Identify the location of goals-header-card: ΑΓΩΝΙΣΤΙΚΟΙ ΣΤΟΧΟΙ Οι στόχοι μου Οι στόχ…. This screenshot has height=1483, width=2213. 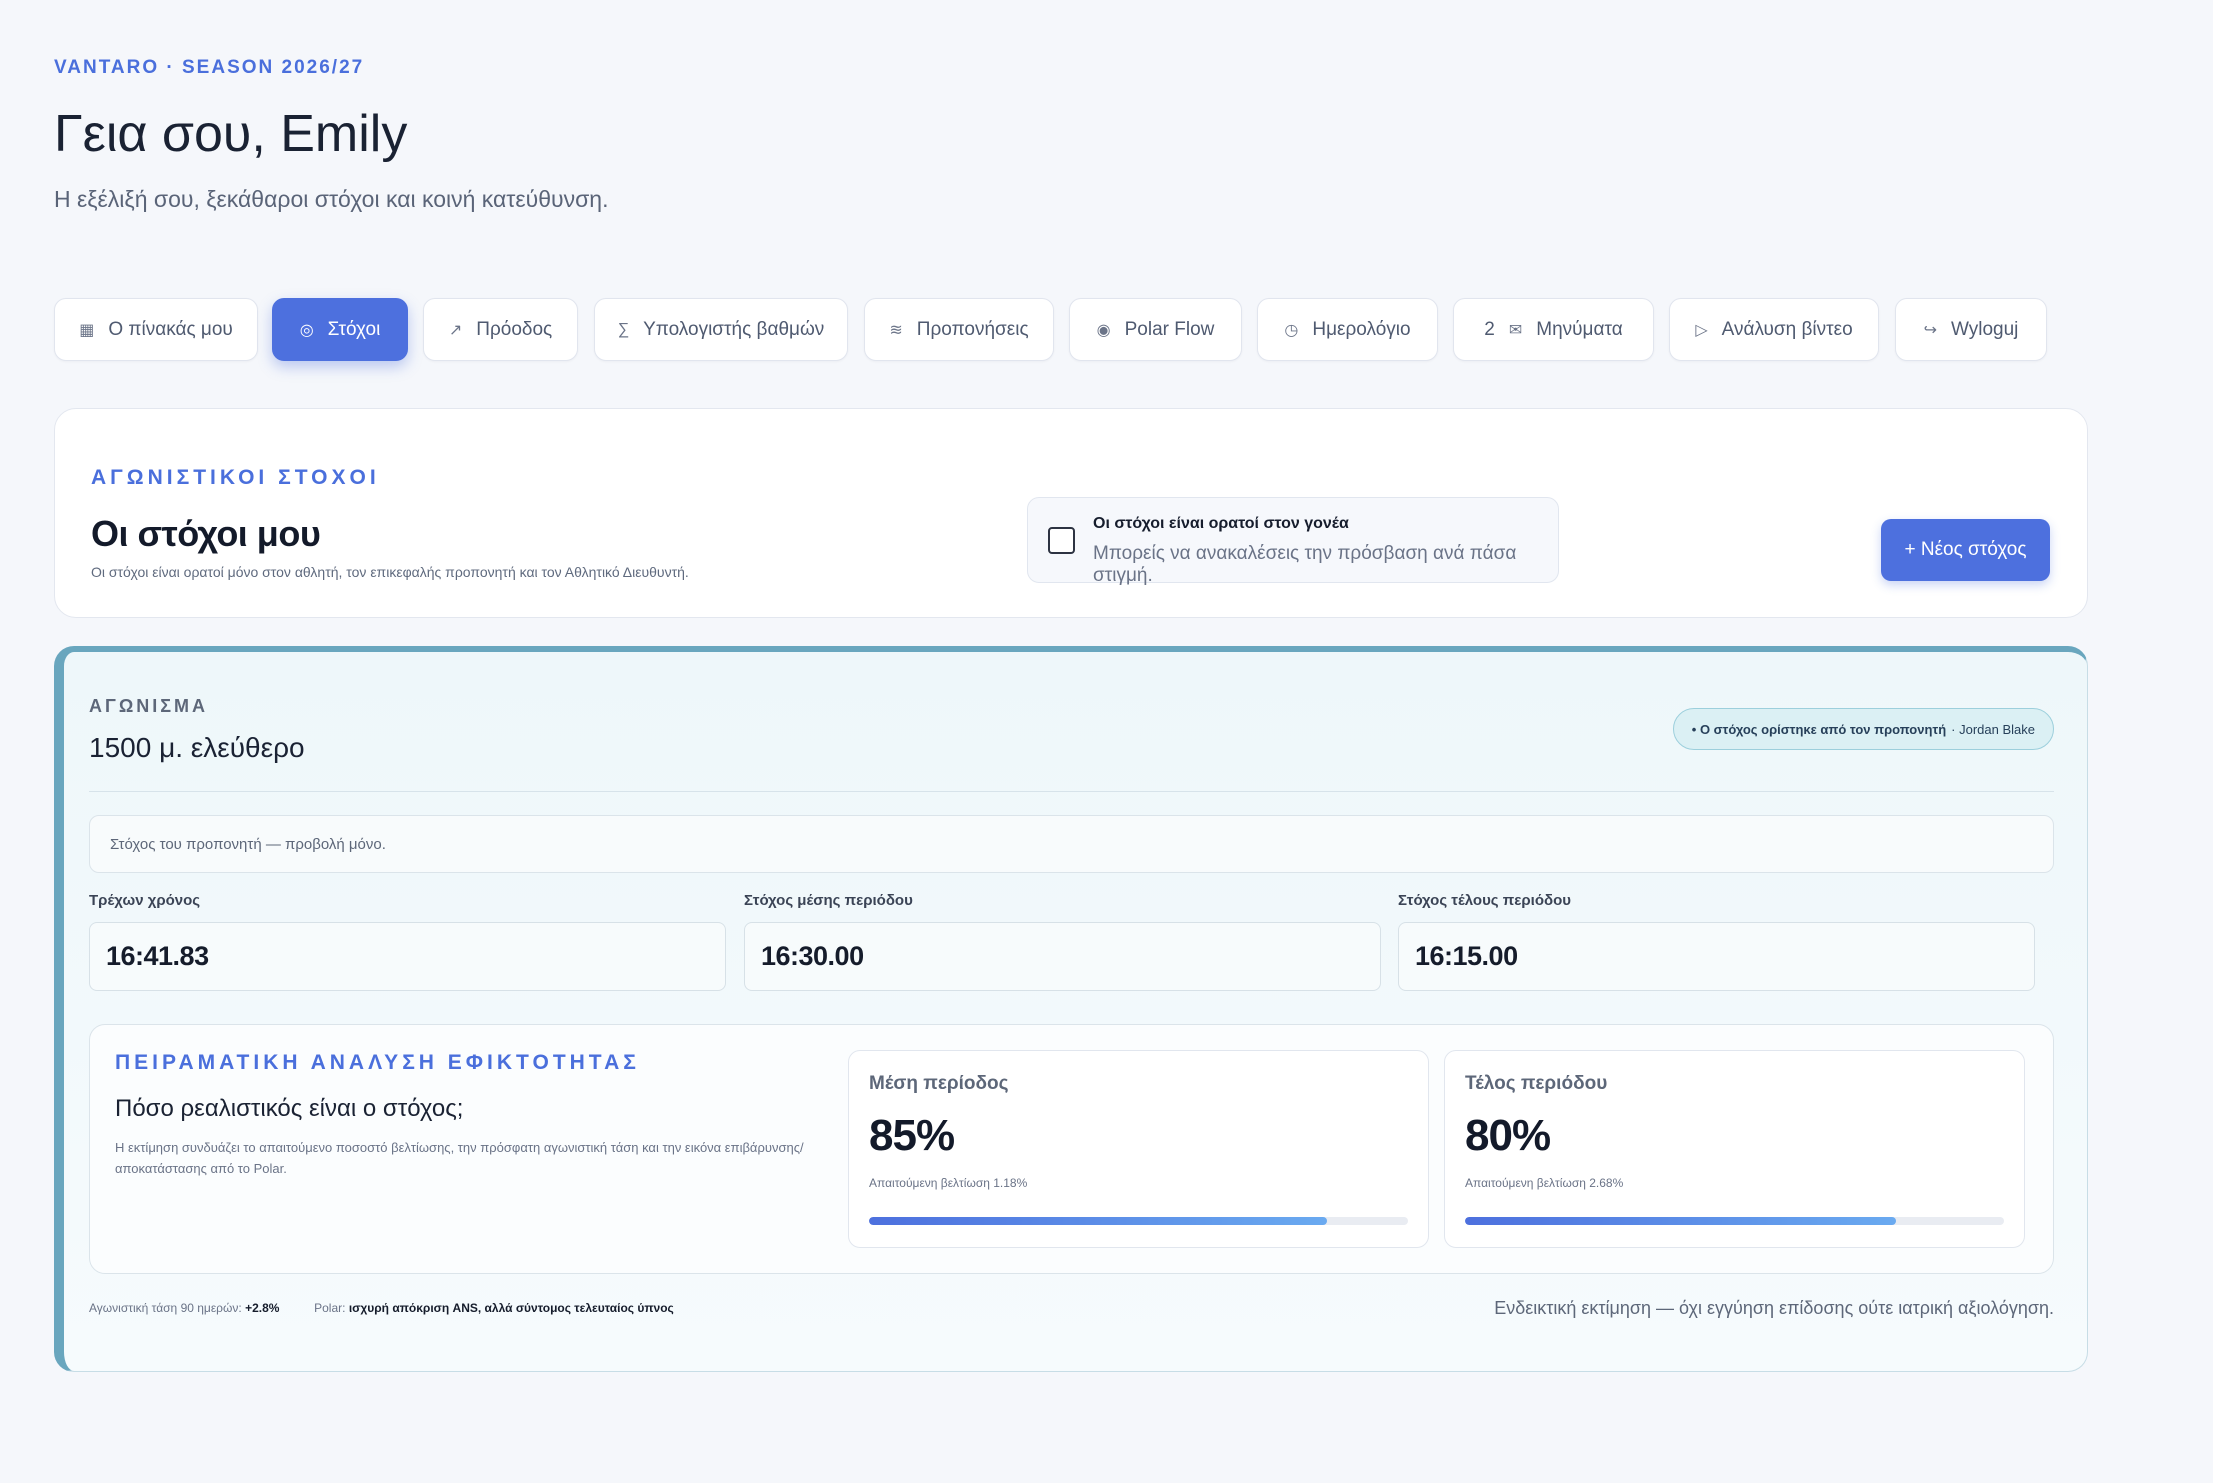
(1071, 513).